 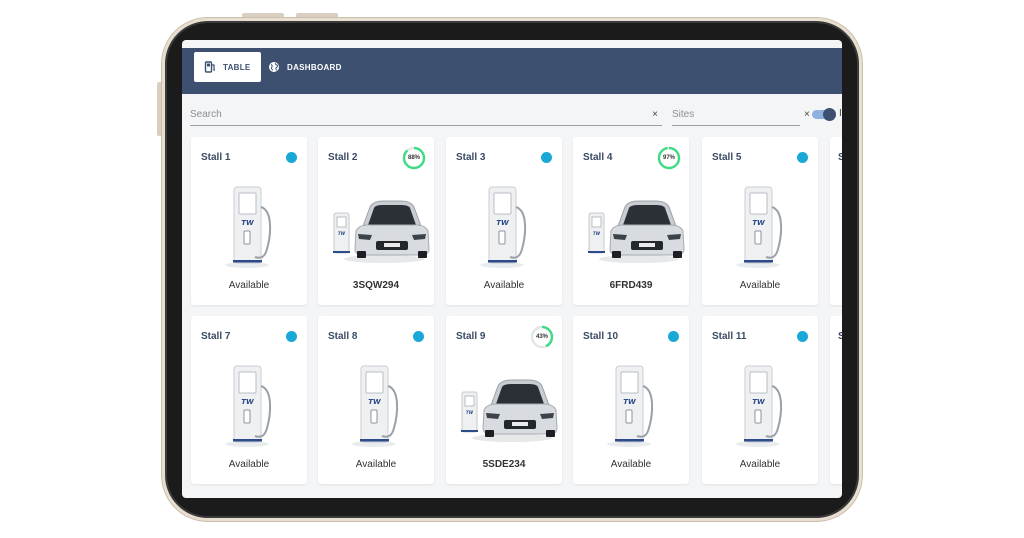 I want to click on stall-card: Stall 11 TW Available, so click(x=760, y=400).